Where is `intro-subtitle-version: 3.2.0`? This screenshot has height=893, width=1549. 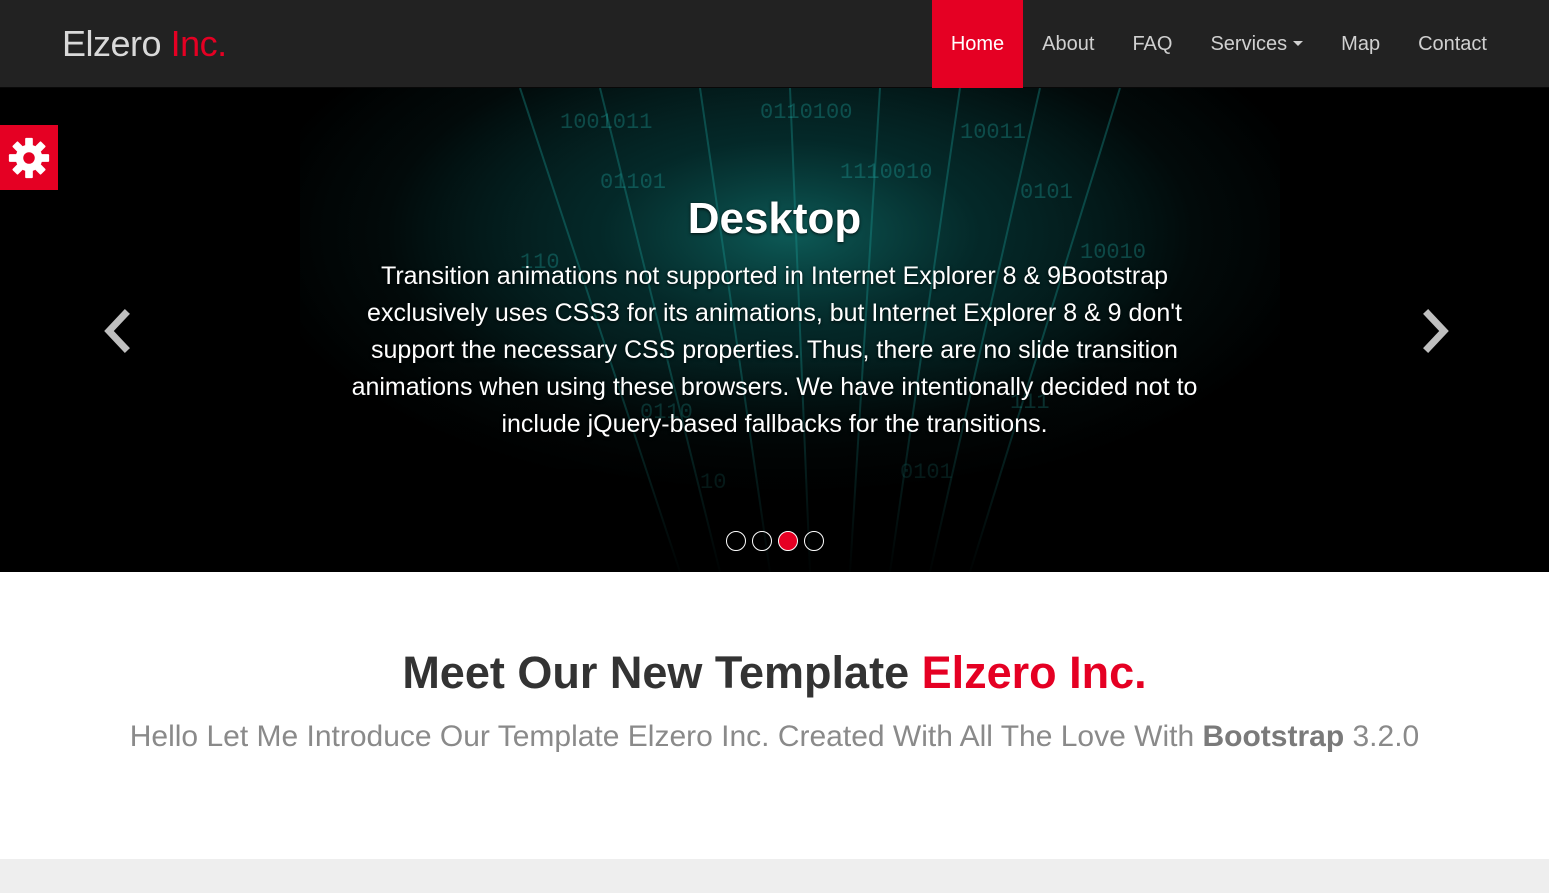 intro-subtitle-version: 3.2.0 is located at coordinates (1386, 736).